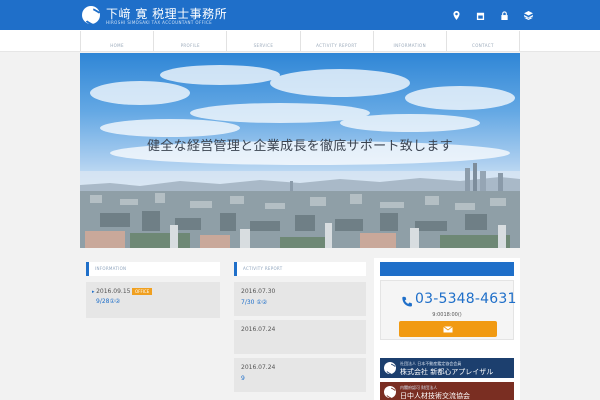 The height and width of the screenshot is (400, 600). Describe the element at coordinates (111, 268) in the screenshot. I see `information-heading-label: INFORMATION` at that location.